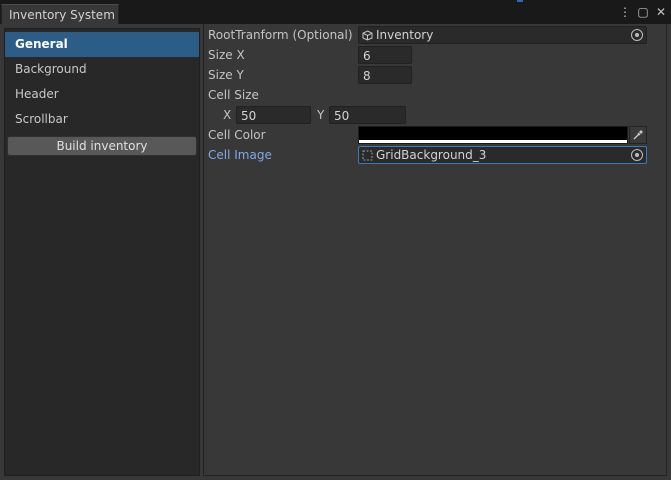  Describe the element at coordinates (227, 115) in the screenshot. I see `cell-size-x-label: X` at that location.